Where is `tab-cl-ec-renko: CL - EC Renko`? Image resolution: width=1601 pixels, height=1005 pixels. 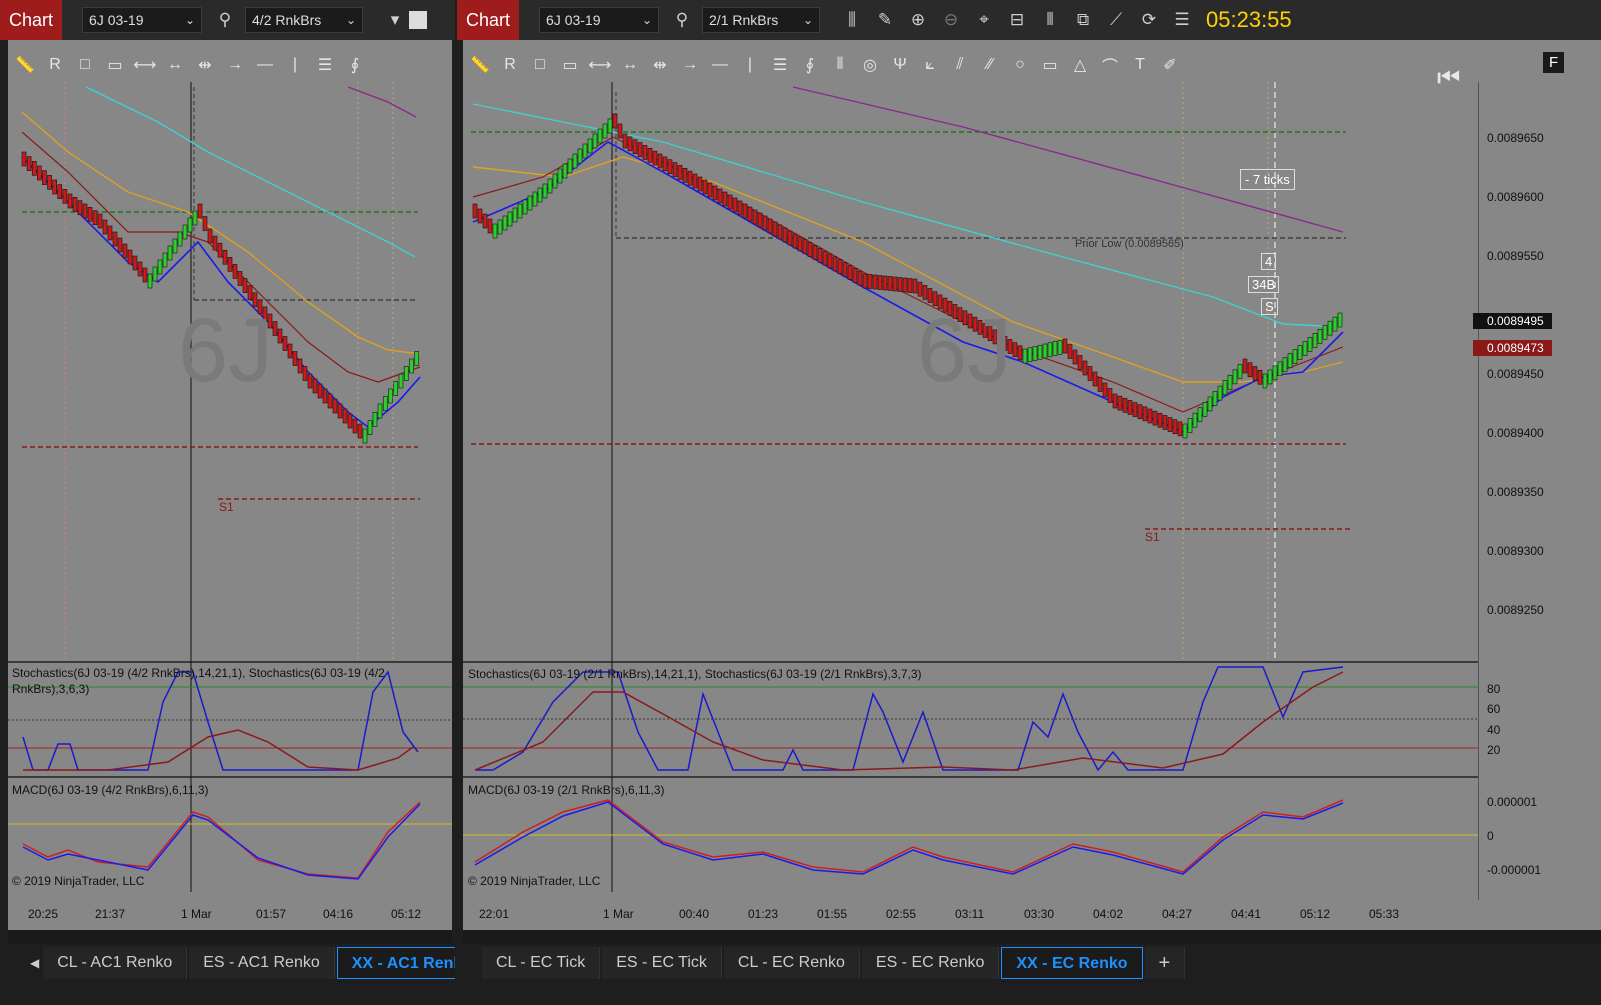
tab-cl-ec-renko: CL - EC Renko is located at coordinates (791, 963).